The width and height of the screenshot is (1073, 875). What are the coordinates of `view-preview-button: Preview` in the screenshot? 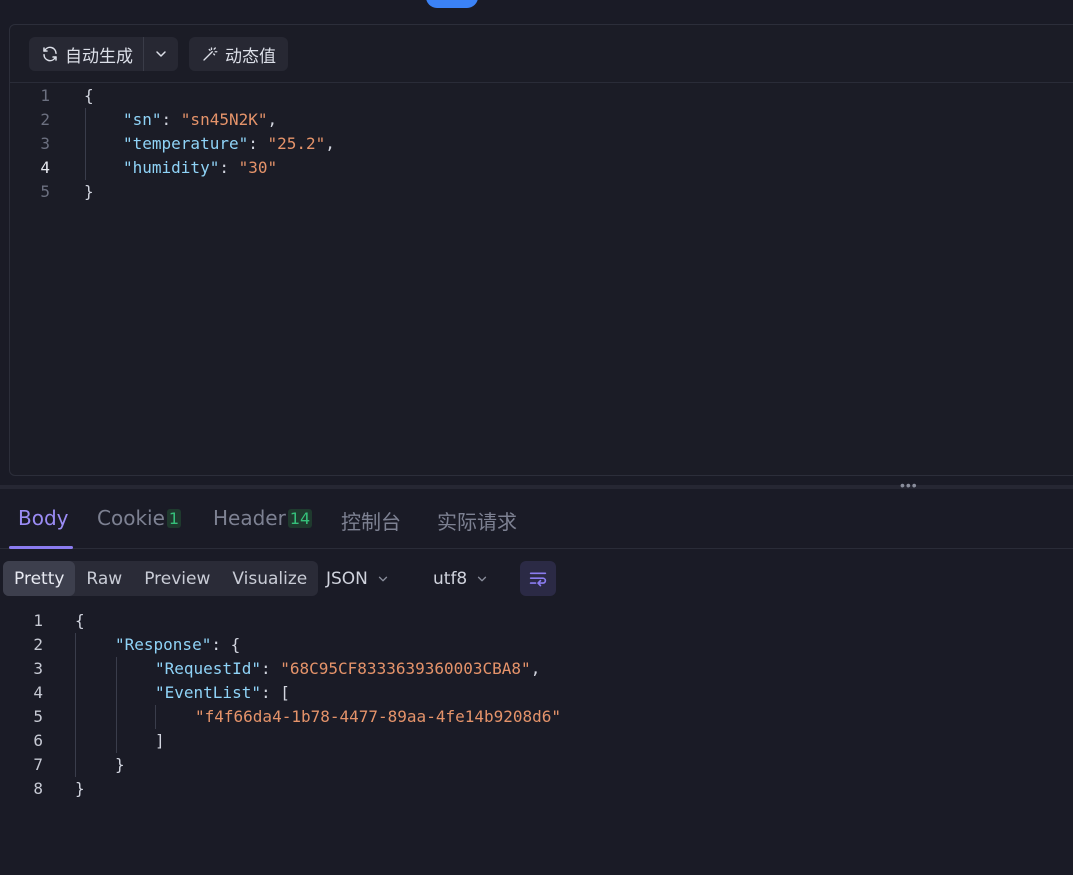 It's located at (177, 578).